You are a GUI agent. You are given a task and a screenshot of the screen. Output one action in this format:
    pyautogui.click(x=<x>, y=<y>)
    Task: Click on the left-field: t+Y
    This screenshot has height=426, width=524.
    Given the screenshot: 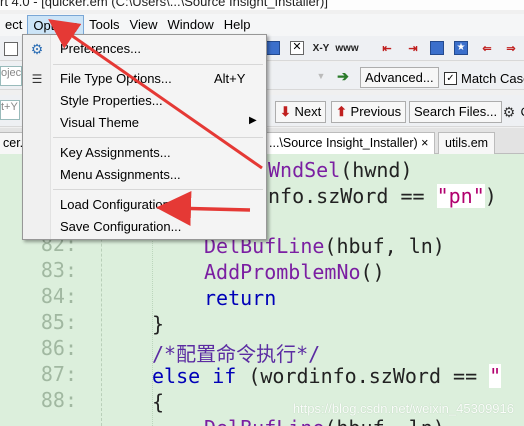 What is the action you would take?
    pyautogui.click(x=10, y=110)
    